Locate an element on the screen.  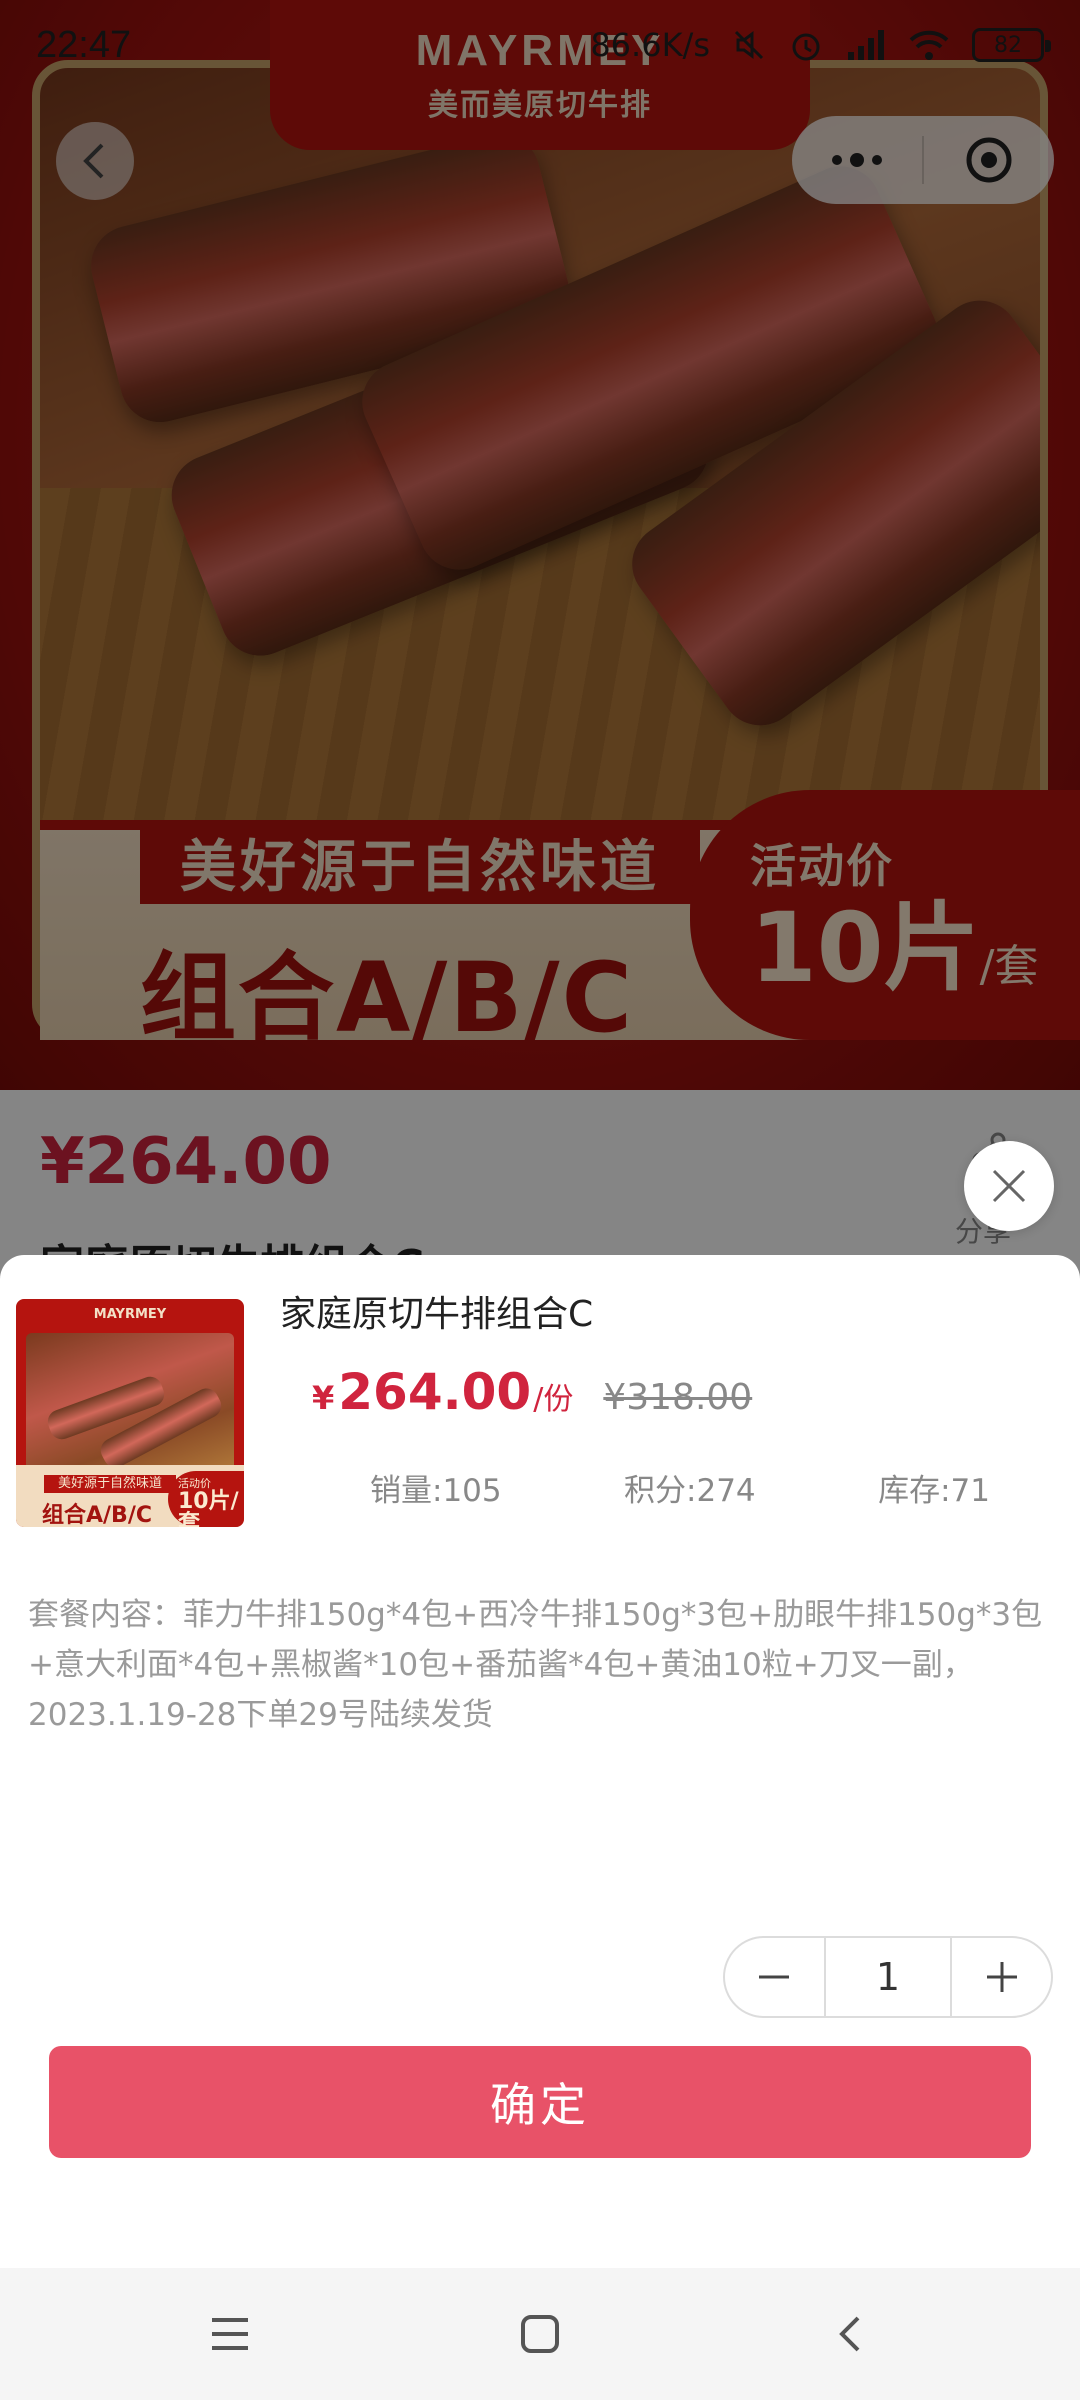
sales-count: 销量:105 is located at coordinates (436, 1491).